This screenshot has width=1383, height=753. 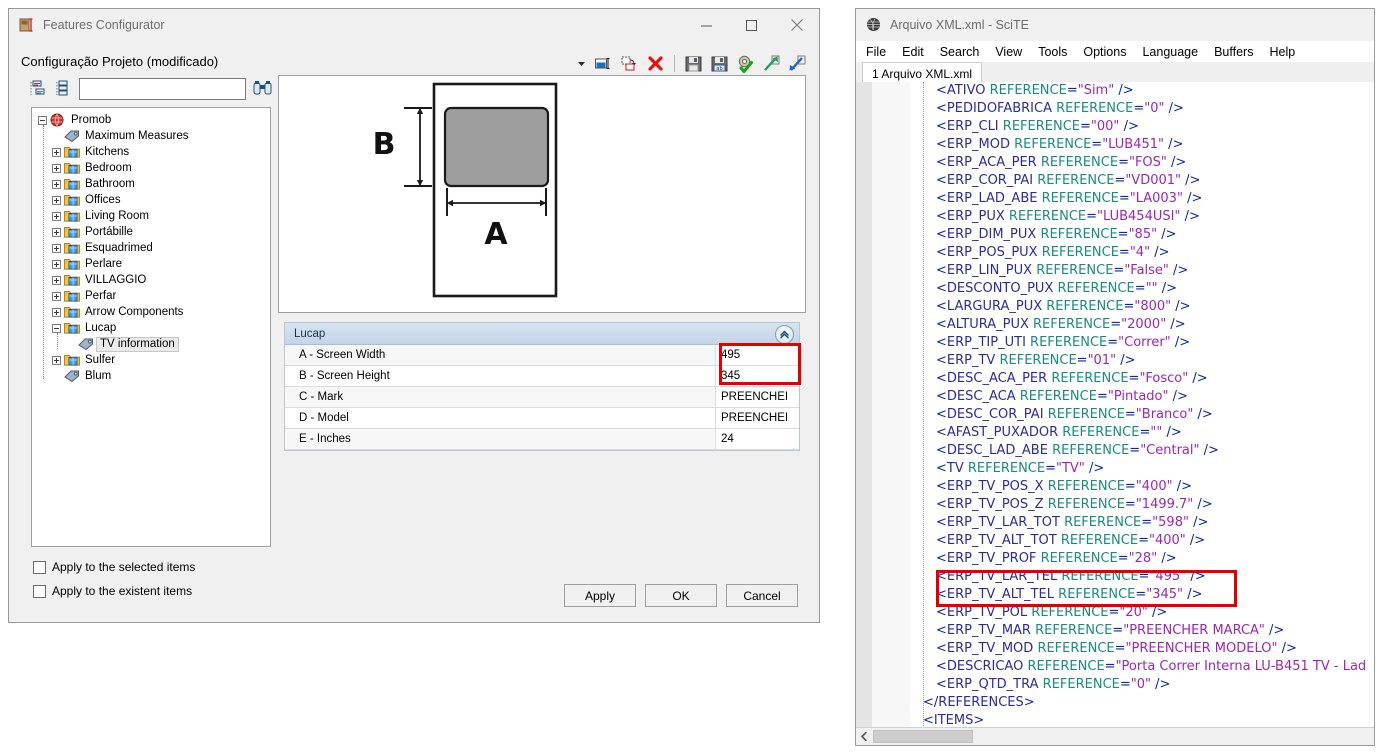 What do you see at coordinates (1115, 451) in the screenshot?
I see `code-line: <DESC_LAD_ABE REFERENCE="Central" />` at bounding box center [1115, 451].